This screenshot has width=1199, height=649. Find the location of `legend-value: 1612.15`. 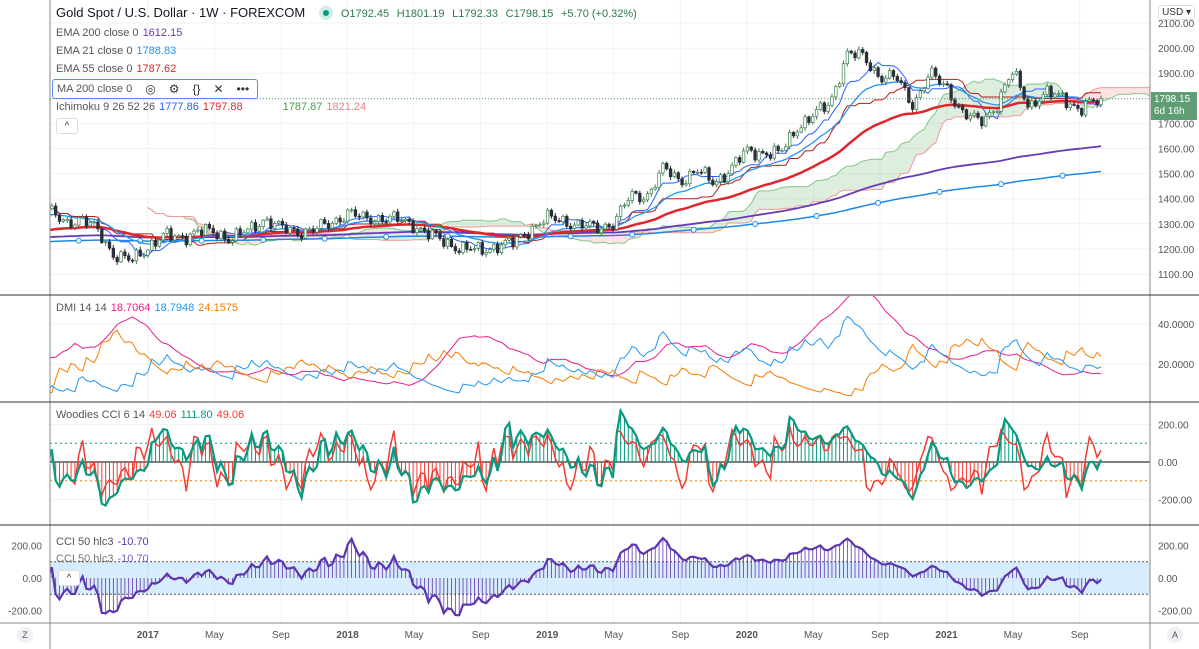

legend-value: 1612.15 is located at coordinates (162, 33).